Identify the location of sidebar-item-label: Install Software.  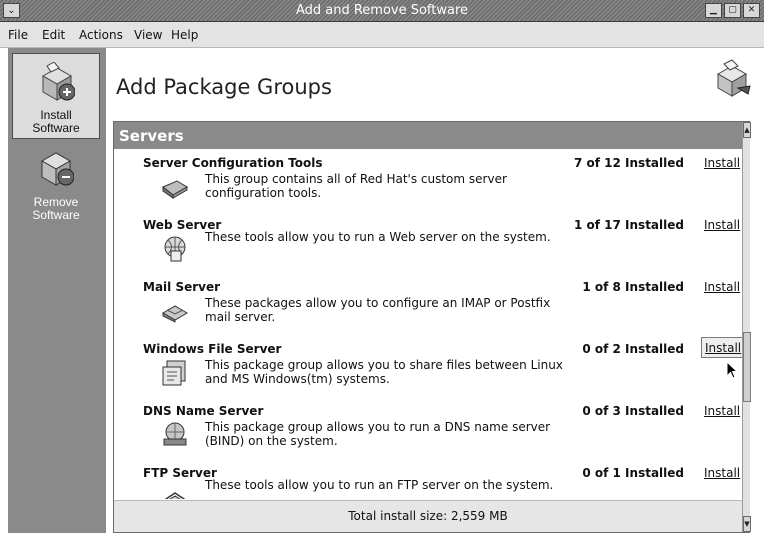
(56, 121).